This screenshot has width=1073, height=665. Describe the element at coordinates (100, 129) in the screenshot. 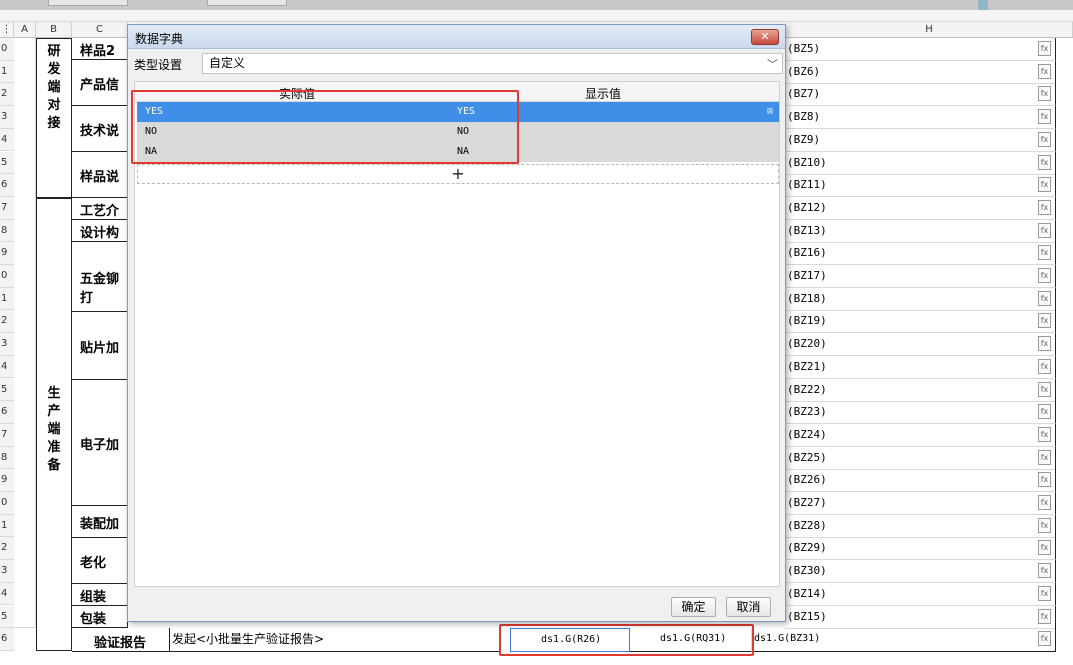

I see `c-label-cell: 技术说` at that location.